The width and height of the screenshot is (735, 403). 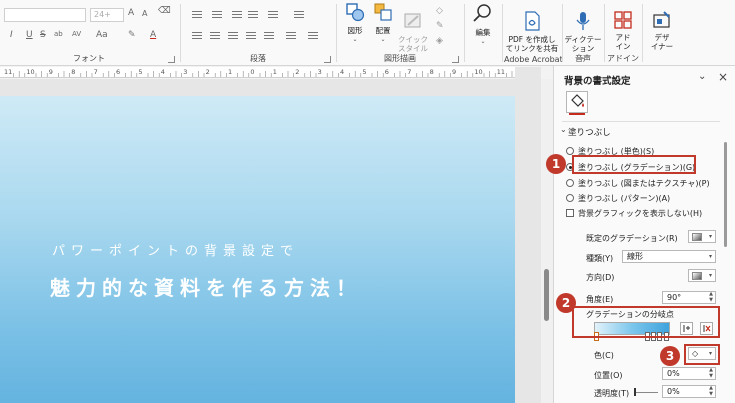 What do you see at coordinates (440, 26) in the screenshot?
I see `shape-outline-icon: ✎` at bounding box center [440, 26].